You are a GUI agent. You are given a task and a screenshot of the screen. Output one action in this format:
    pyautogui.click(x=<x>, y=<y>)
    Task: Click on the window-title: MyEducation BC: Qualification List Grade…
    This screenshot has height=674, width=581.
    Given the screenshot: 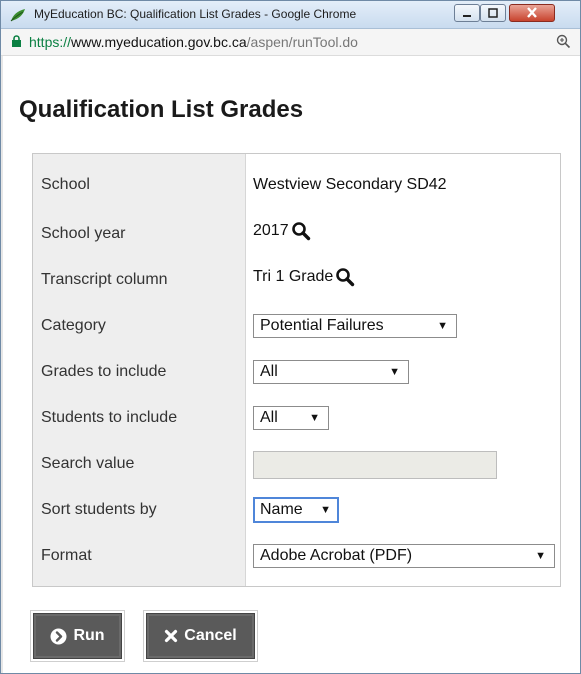 What is the action you would take?
    pyautogui.click(x=195, y=14)
    